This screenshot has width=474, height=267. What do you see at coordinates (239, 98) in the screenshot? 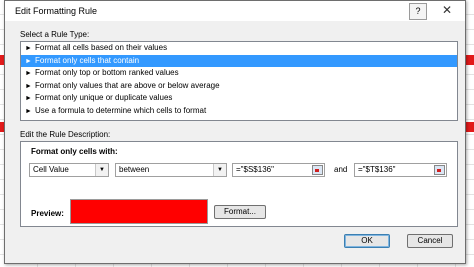
I see `rule-type-item-unique-duplicate: ► Format only unique or duplicate values` at bounding box center [239, 98].